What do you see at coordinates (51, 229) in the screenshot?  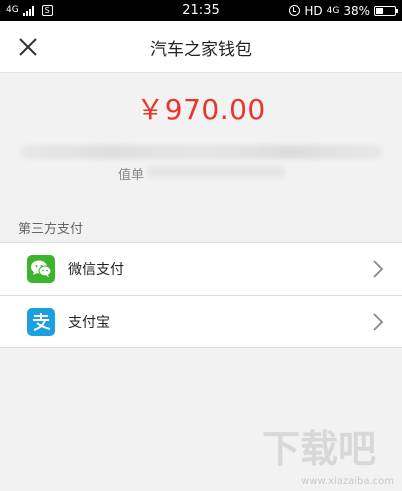 I see `section-title: 第三方支付` at bounding box center [51, 229].